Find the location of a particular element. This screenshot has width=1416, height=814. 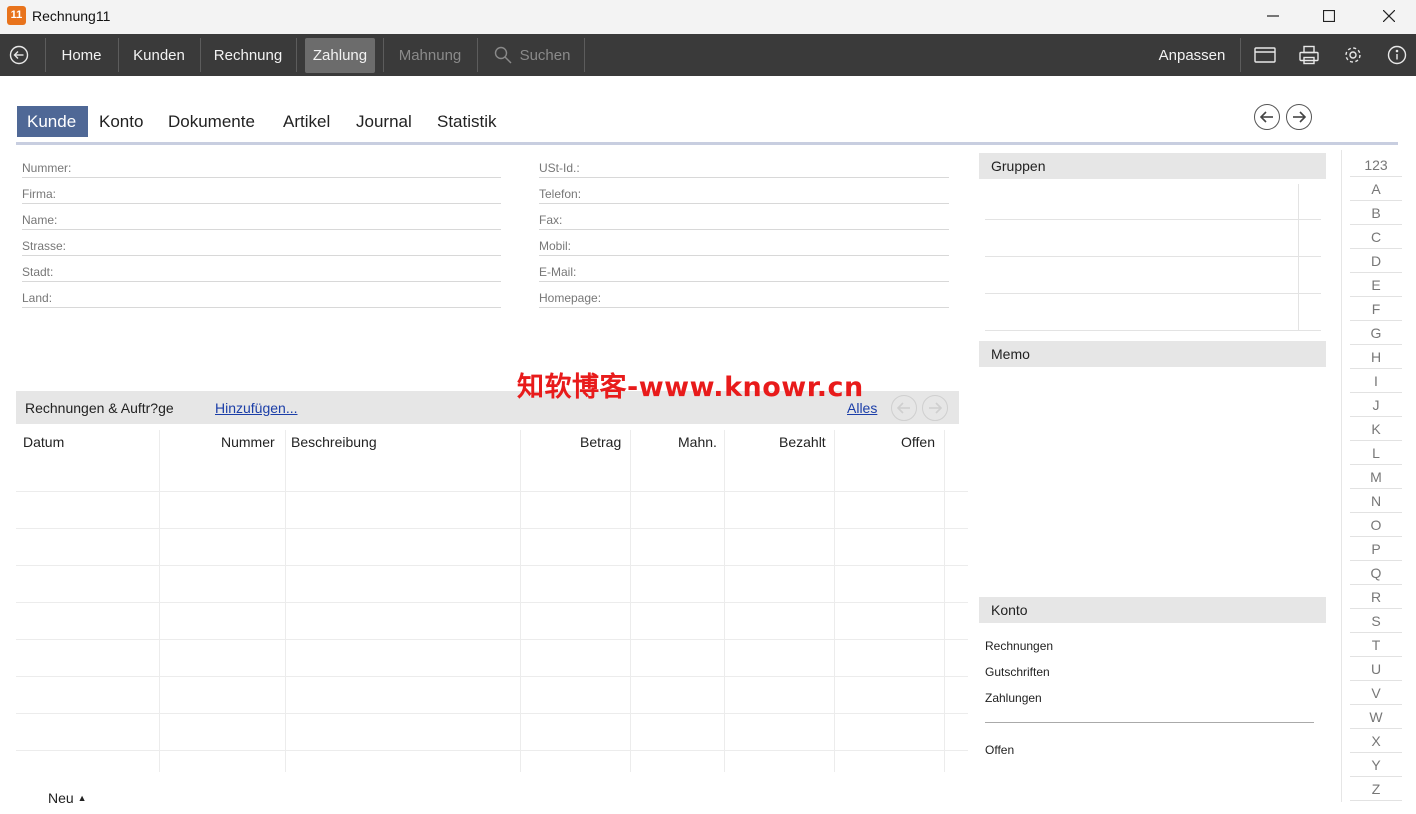

alphabet-item: T is located at coordinates (1376, 645).